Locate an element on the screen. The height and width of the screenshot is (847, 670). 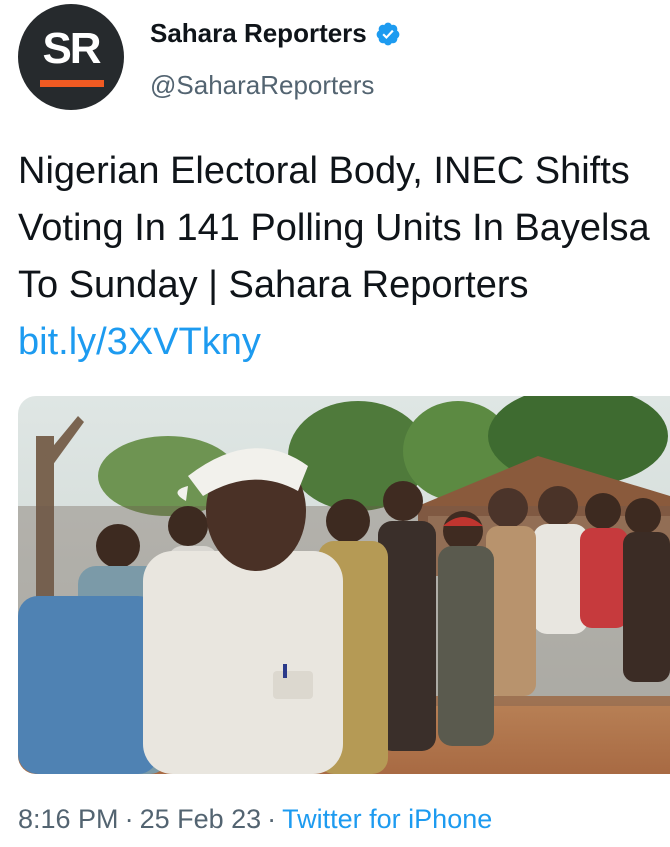
avatar-logo-underline is located at coordinates (72, 83).